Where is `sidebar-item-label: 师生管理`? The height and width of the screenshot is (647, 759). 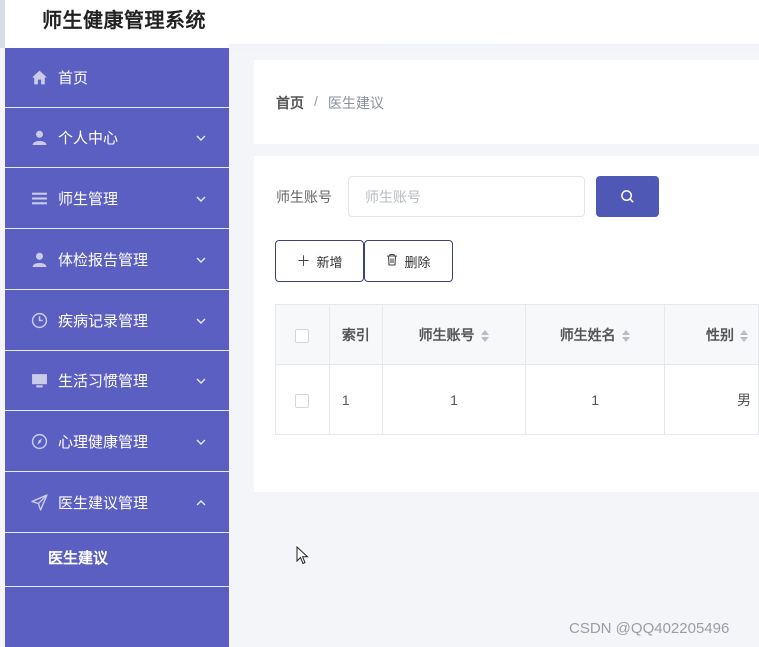 sidebar-item-label: 师生管理 is located at coordinates (88, 199).